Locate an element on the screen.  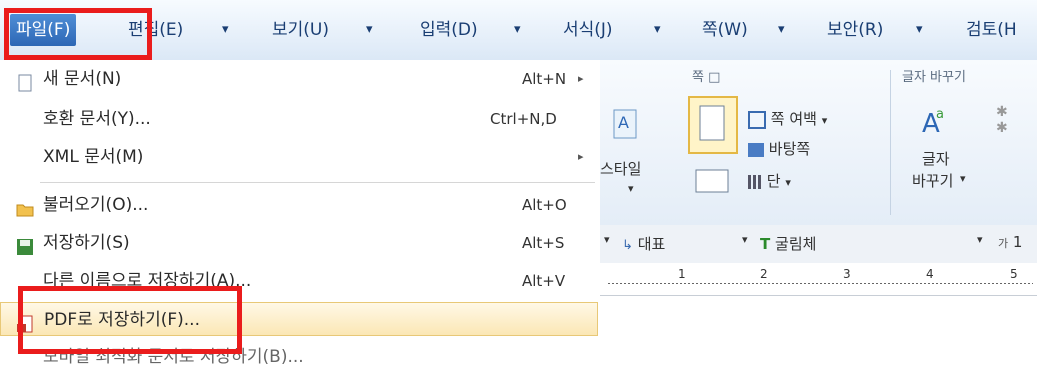
margin-label: 쪽 여백 is located at coordinates (793, 119).